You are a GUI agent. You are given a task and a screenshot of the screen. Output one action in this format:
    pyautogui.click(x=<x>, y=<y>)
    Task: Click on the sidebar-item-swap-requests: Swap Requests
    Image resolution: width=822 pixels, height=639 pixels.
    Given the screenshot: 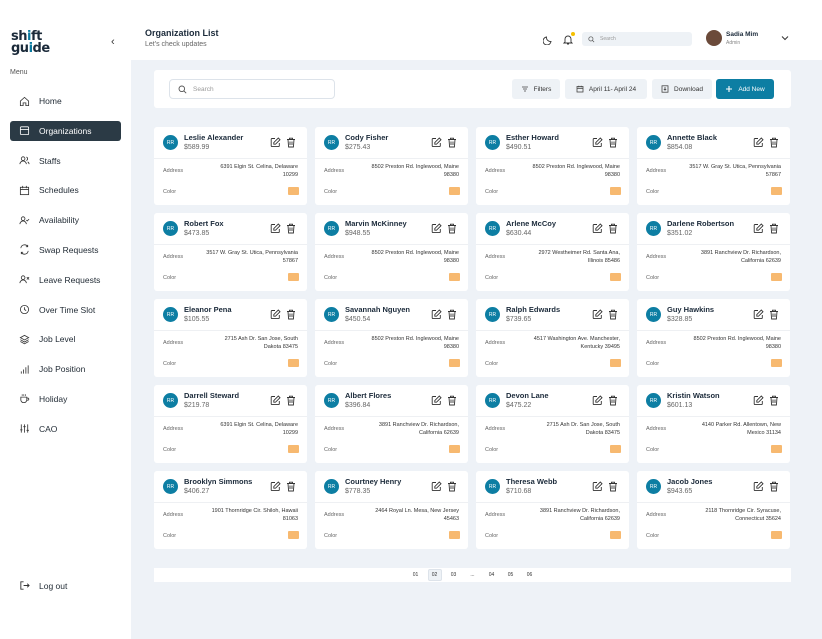 What is the action you would take?
    pyautogui.click(x=65, y=250)
    